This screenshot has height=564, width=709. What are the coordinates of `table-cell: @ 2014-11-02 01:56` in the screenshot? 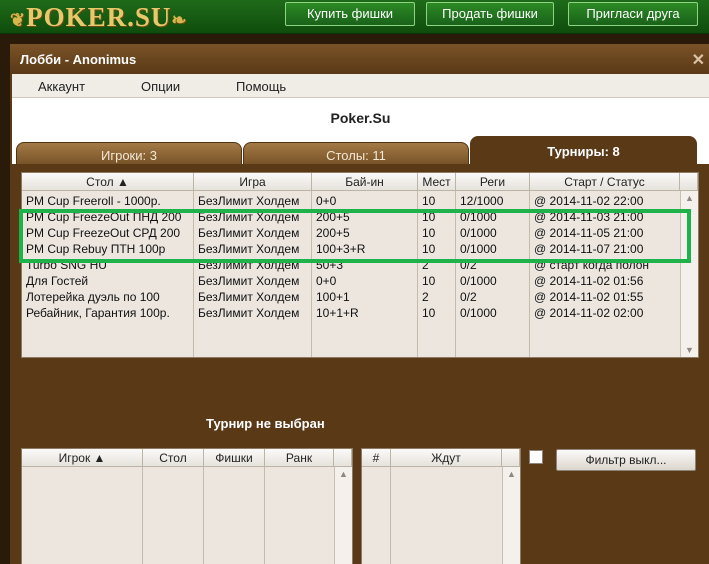 It's located at (589, 281).